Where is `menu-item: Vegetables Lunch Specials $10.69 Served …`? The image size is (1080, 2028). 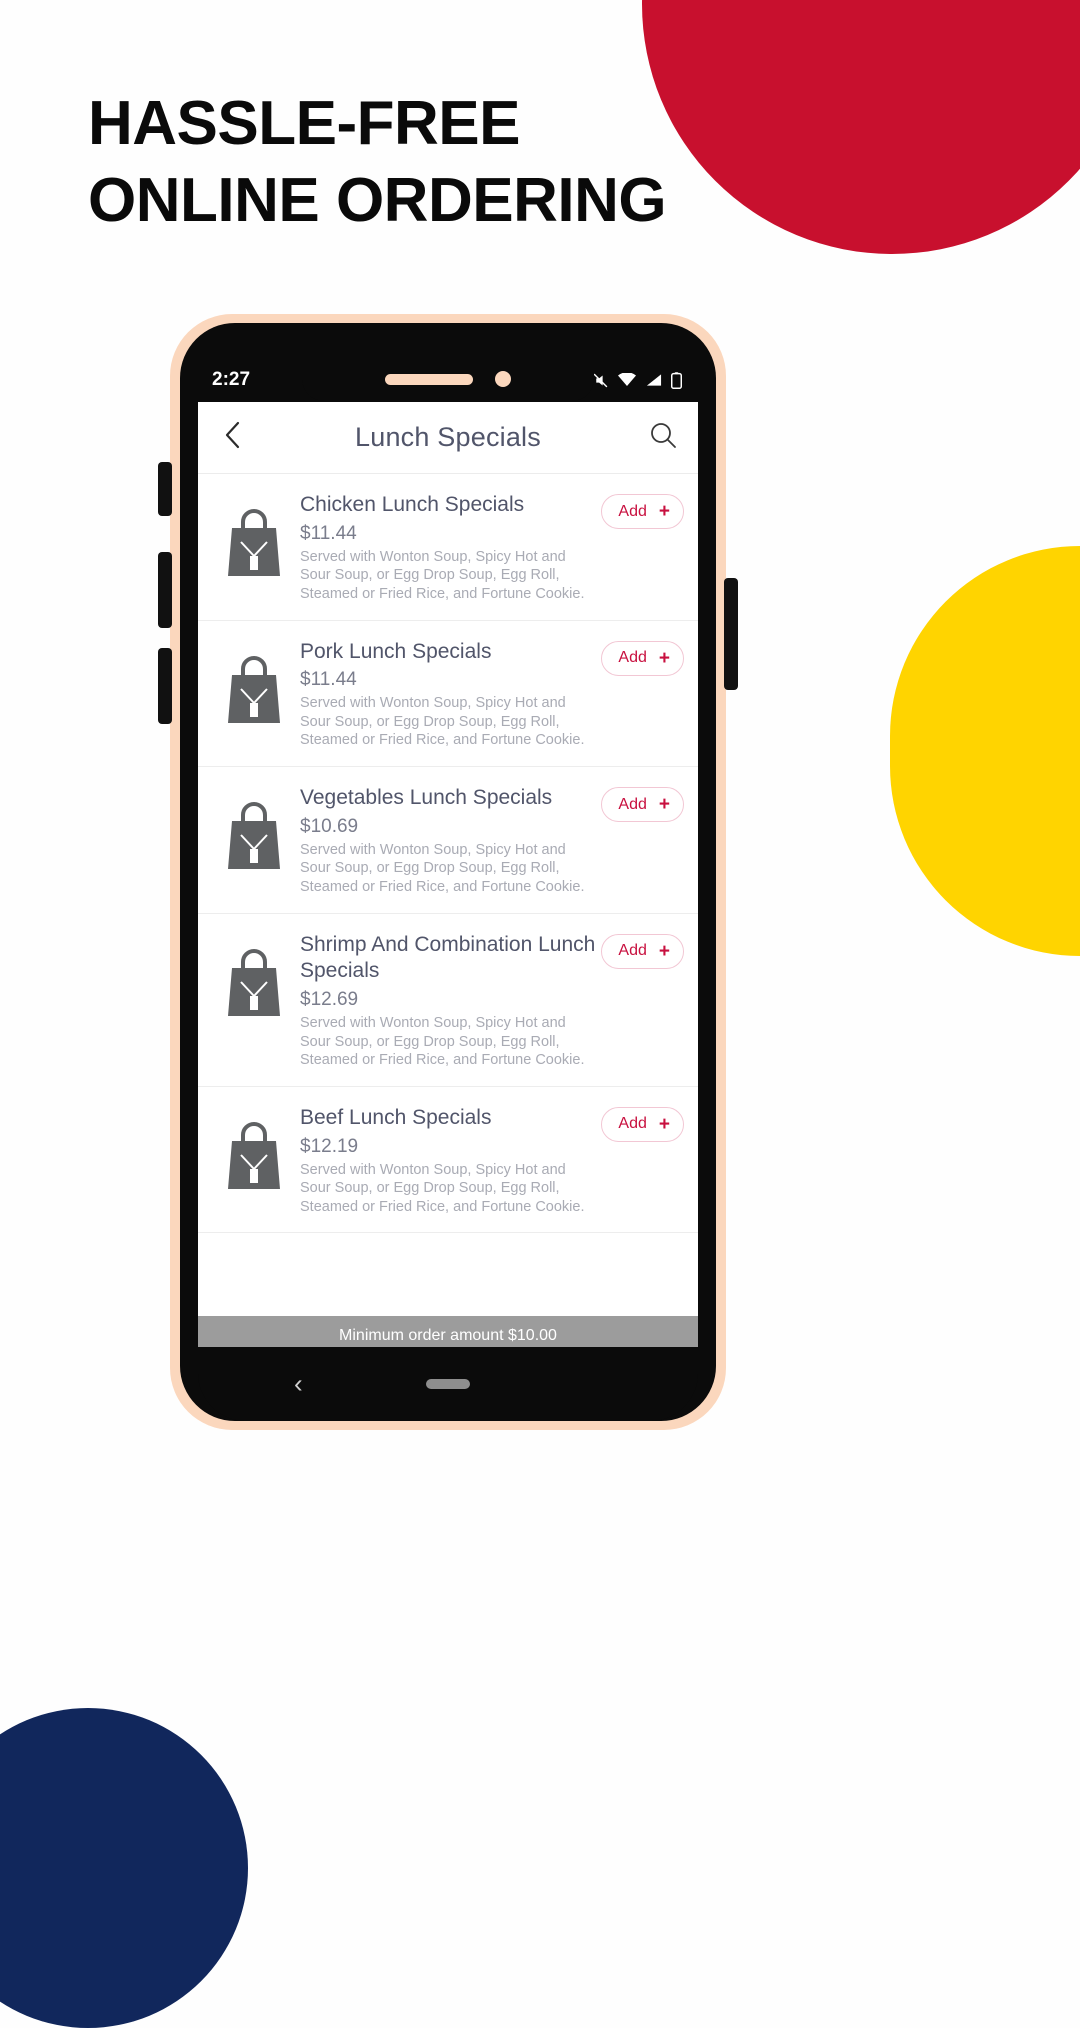 menu-item: Vegetables Lunch Specials $10.69 Served … is located at coordinates (448, 840).